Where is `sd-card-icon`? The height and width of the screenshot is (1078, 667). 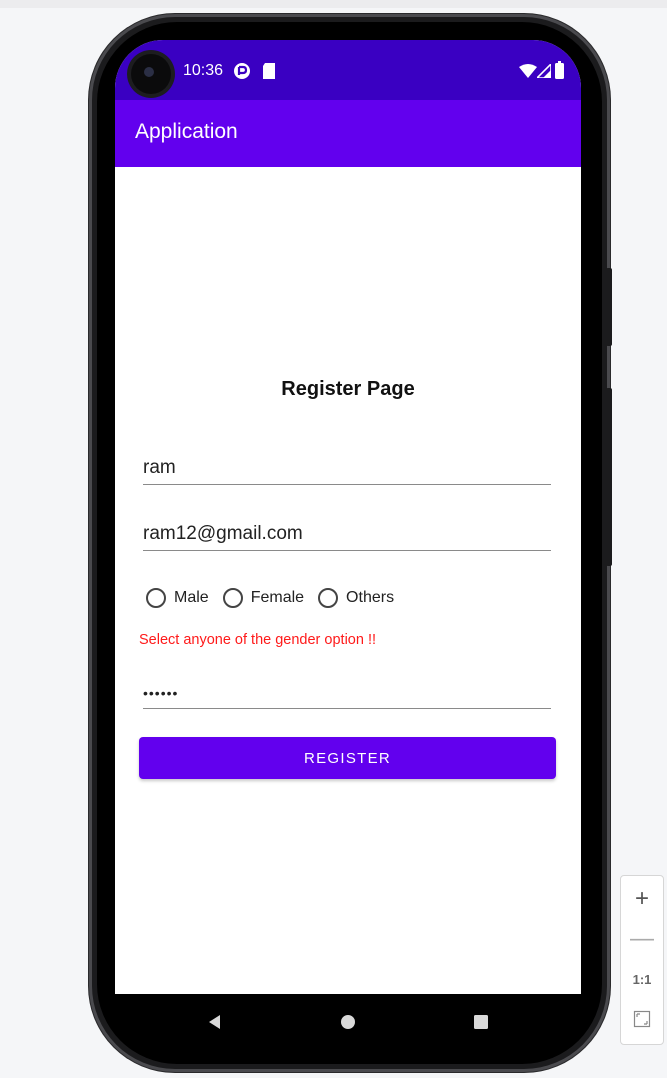 sd-card-icon is located at coordinates (269, 71).